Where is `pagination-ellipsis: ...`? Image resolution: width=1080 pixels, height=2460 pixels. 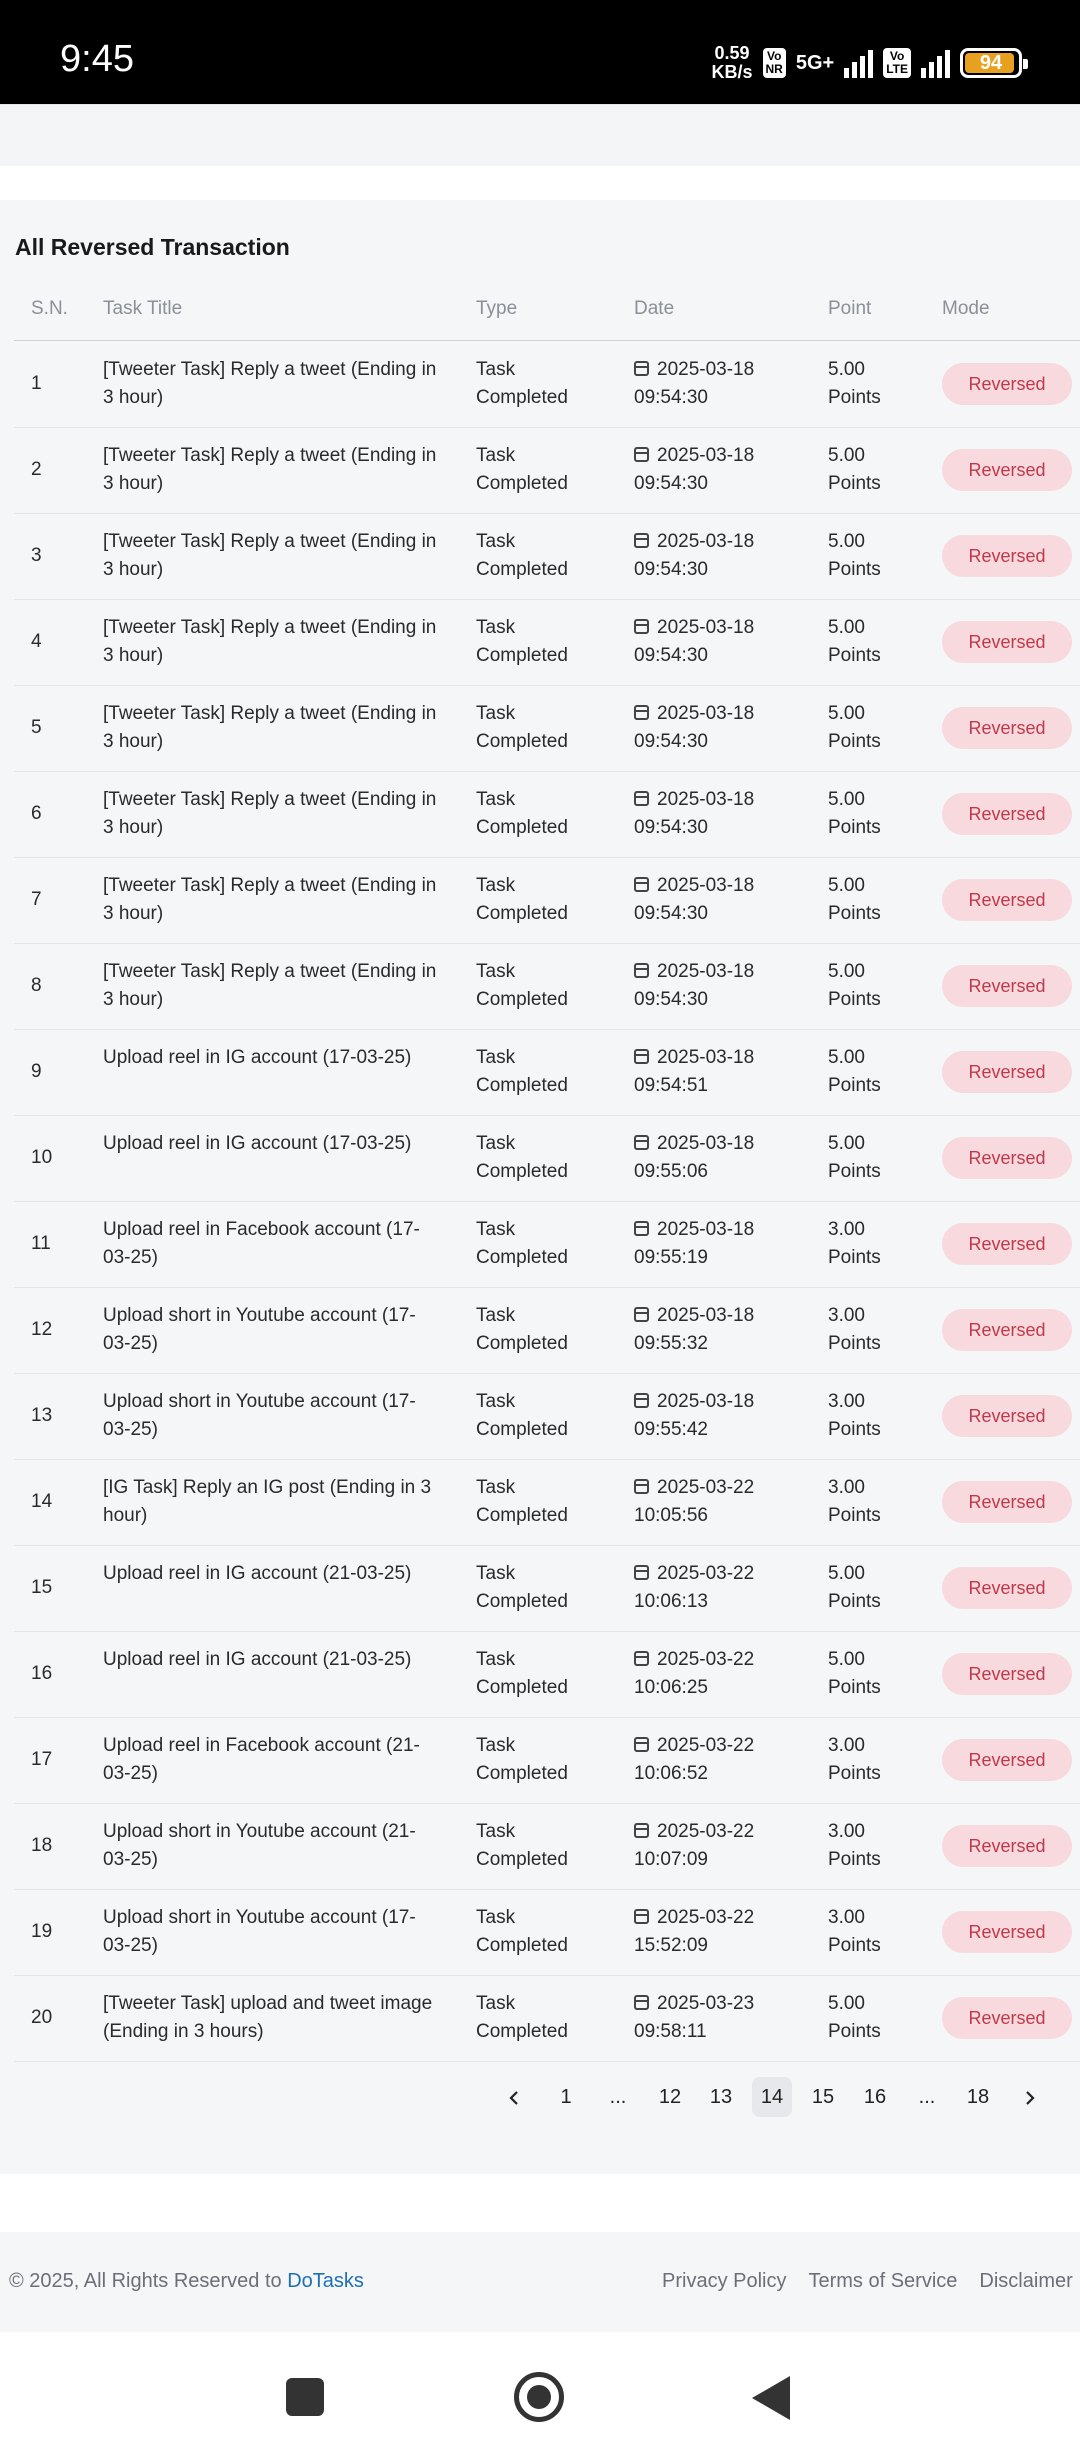
pagination-ellipsis: ... is located at coordinates (618, 2097).